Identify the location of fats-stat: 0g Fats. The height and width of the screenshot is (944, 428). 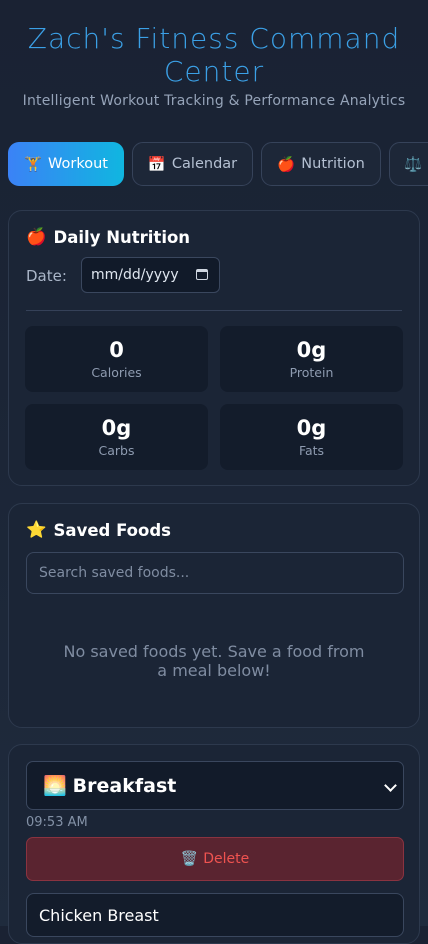
(311, 437).